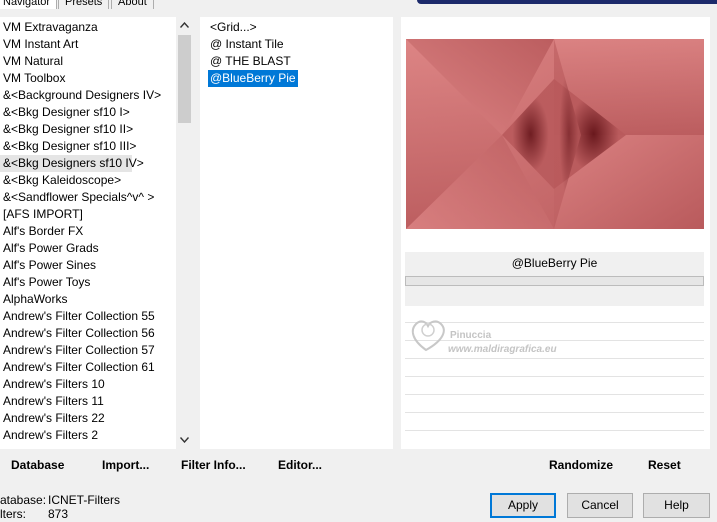 Image resolution: width=717 pixels, height=522 pixels. I want to click on filter-list-item: Andrew's Filters 2, so click(49, 435).